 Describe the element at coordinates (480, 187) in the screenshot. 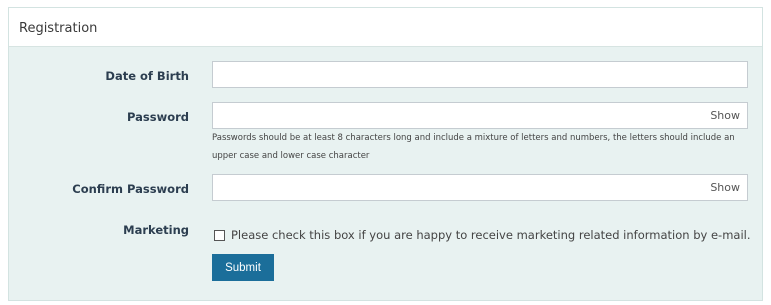

I see `confirm-password-input: Show` at that location.